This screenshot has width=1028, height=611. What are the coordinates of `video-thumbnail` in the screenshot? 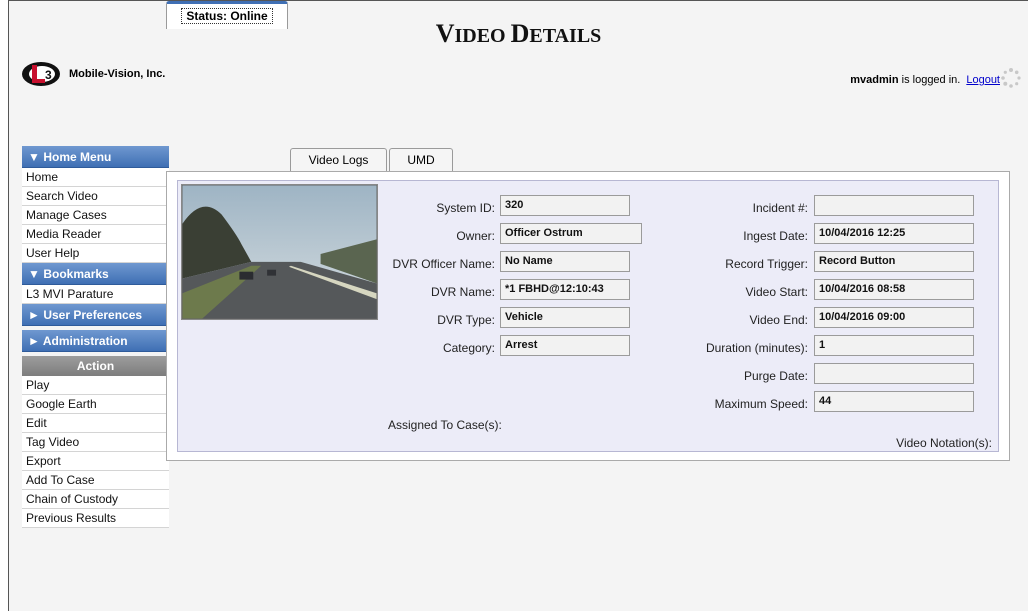 It's located at (279, 252).